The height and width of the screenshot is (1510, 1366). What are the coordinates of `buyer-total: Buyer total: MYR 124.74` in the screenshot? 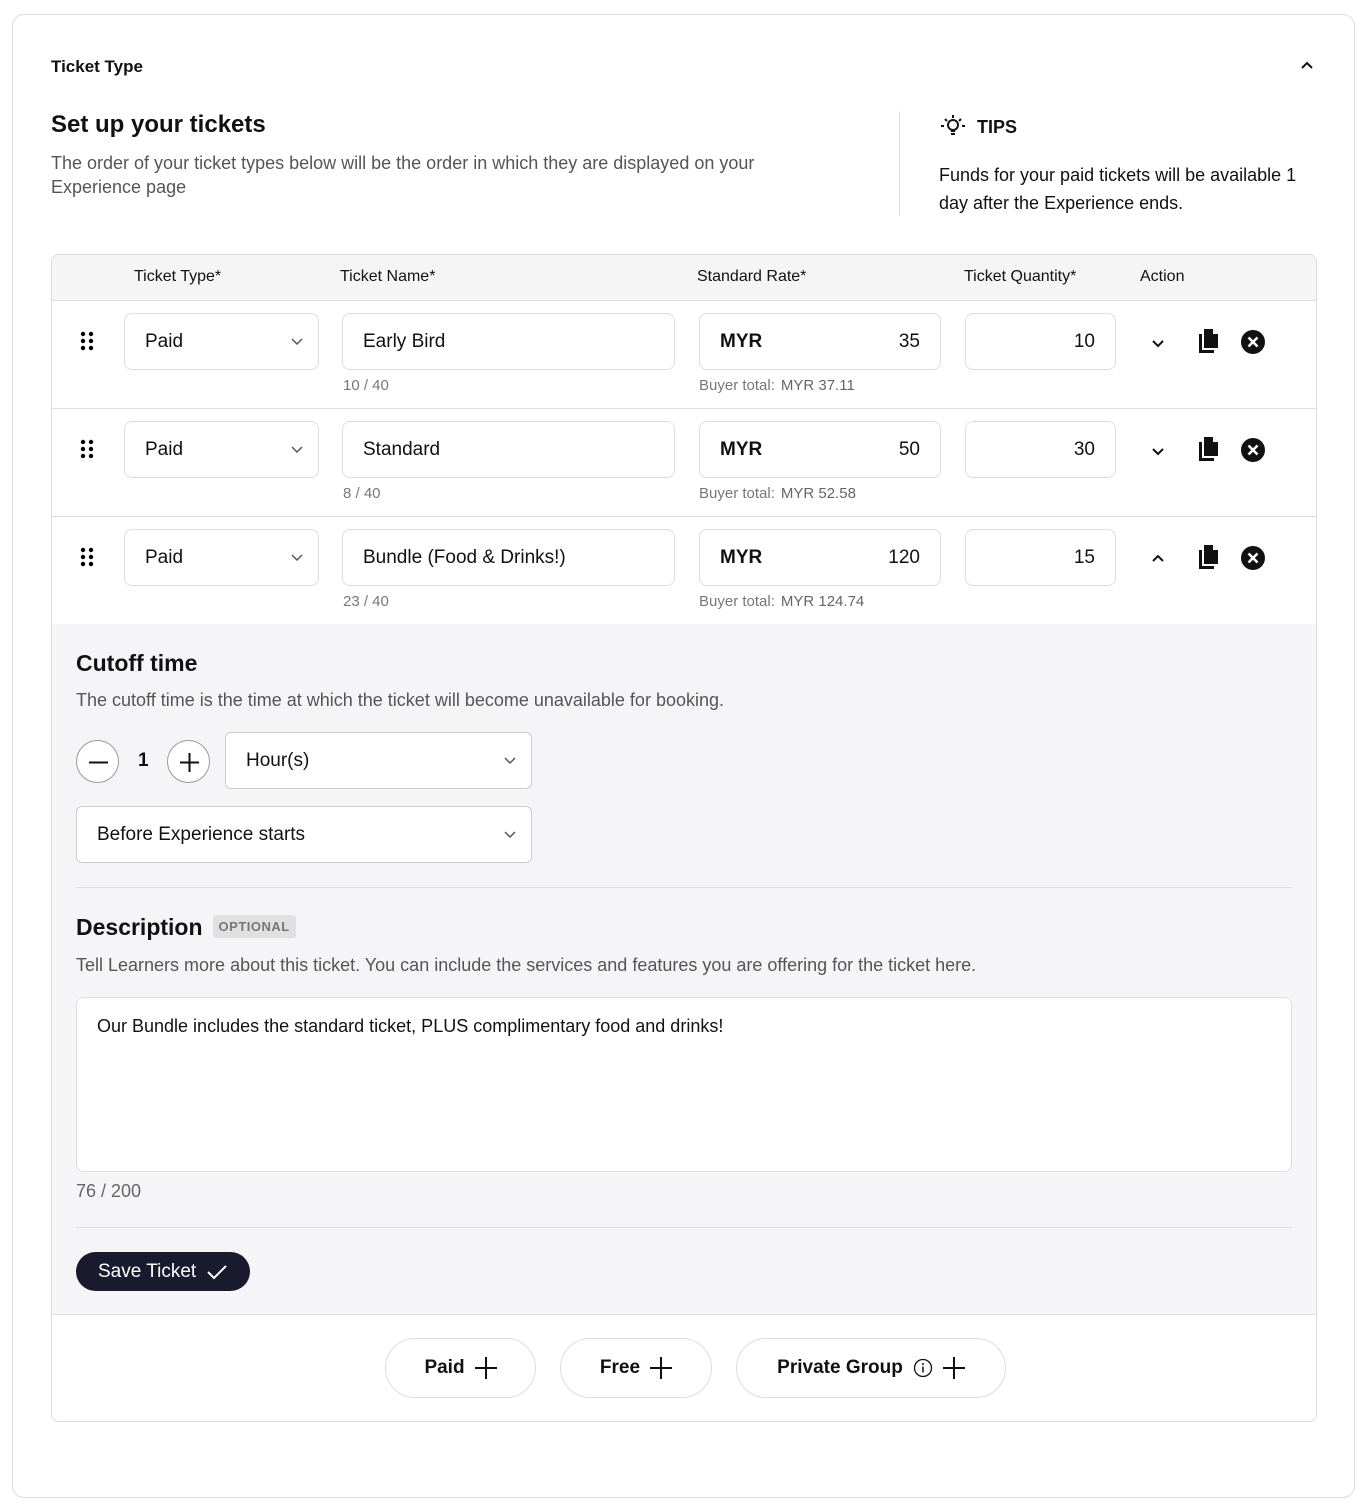 It's located at (781, 601).